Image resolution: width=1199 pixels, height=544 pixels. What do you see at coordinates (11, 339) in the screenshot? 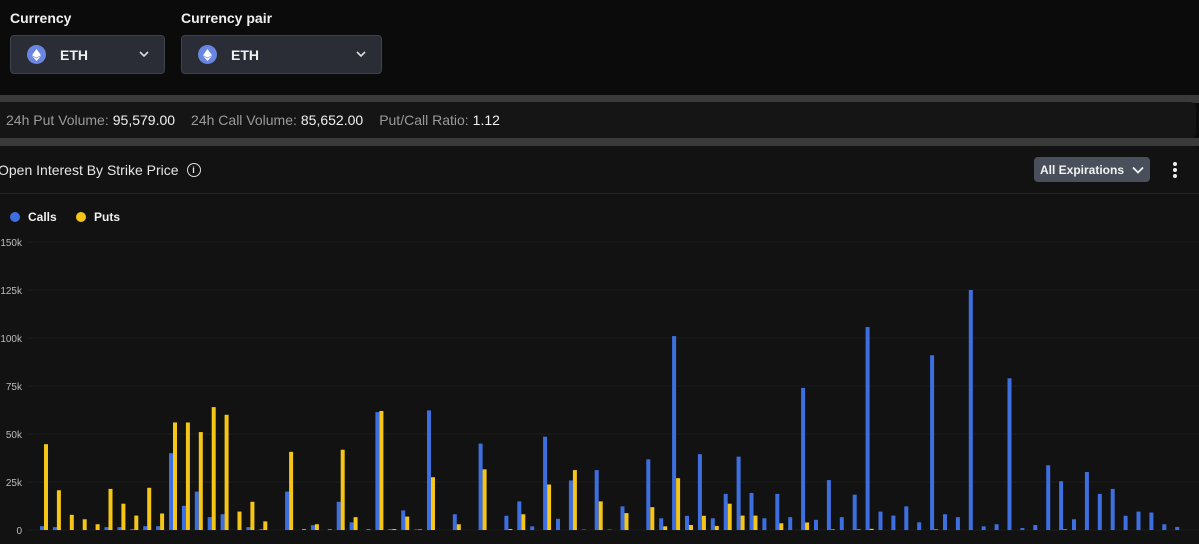
I see `y-tick-label: 100k` at bounding box center [11, 339].